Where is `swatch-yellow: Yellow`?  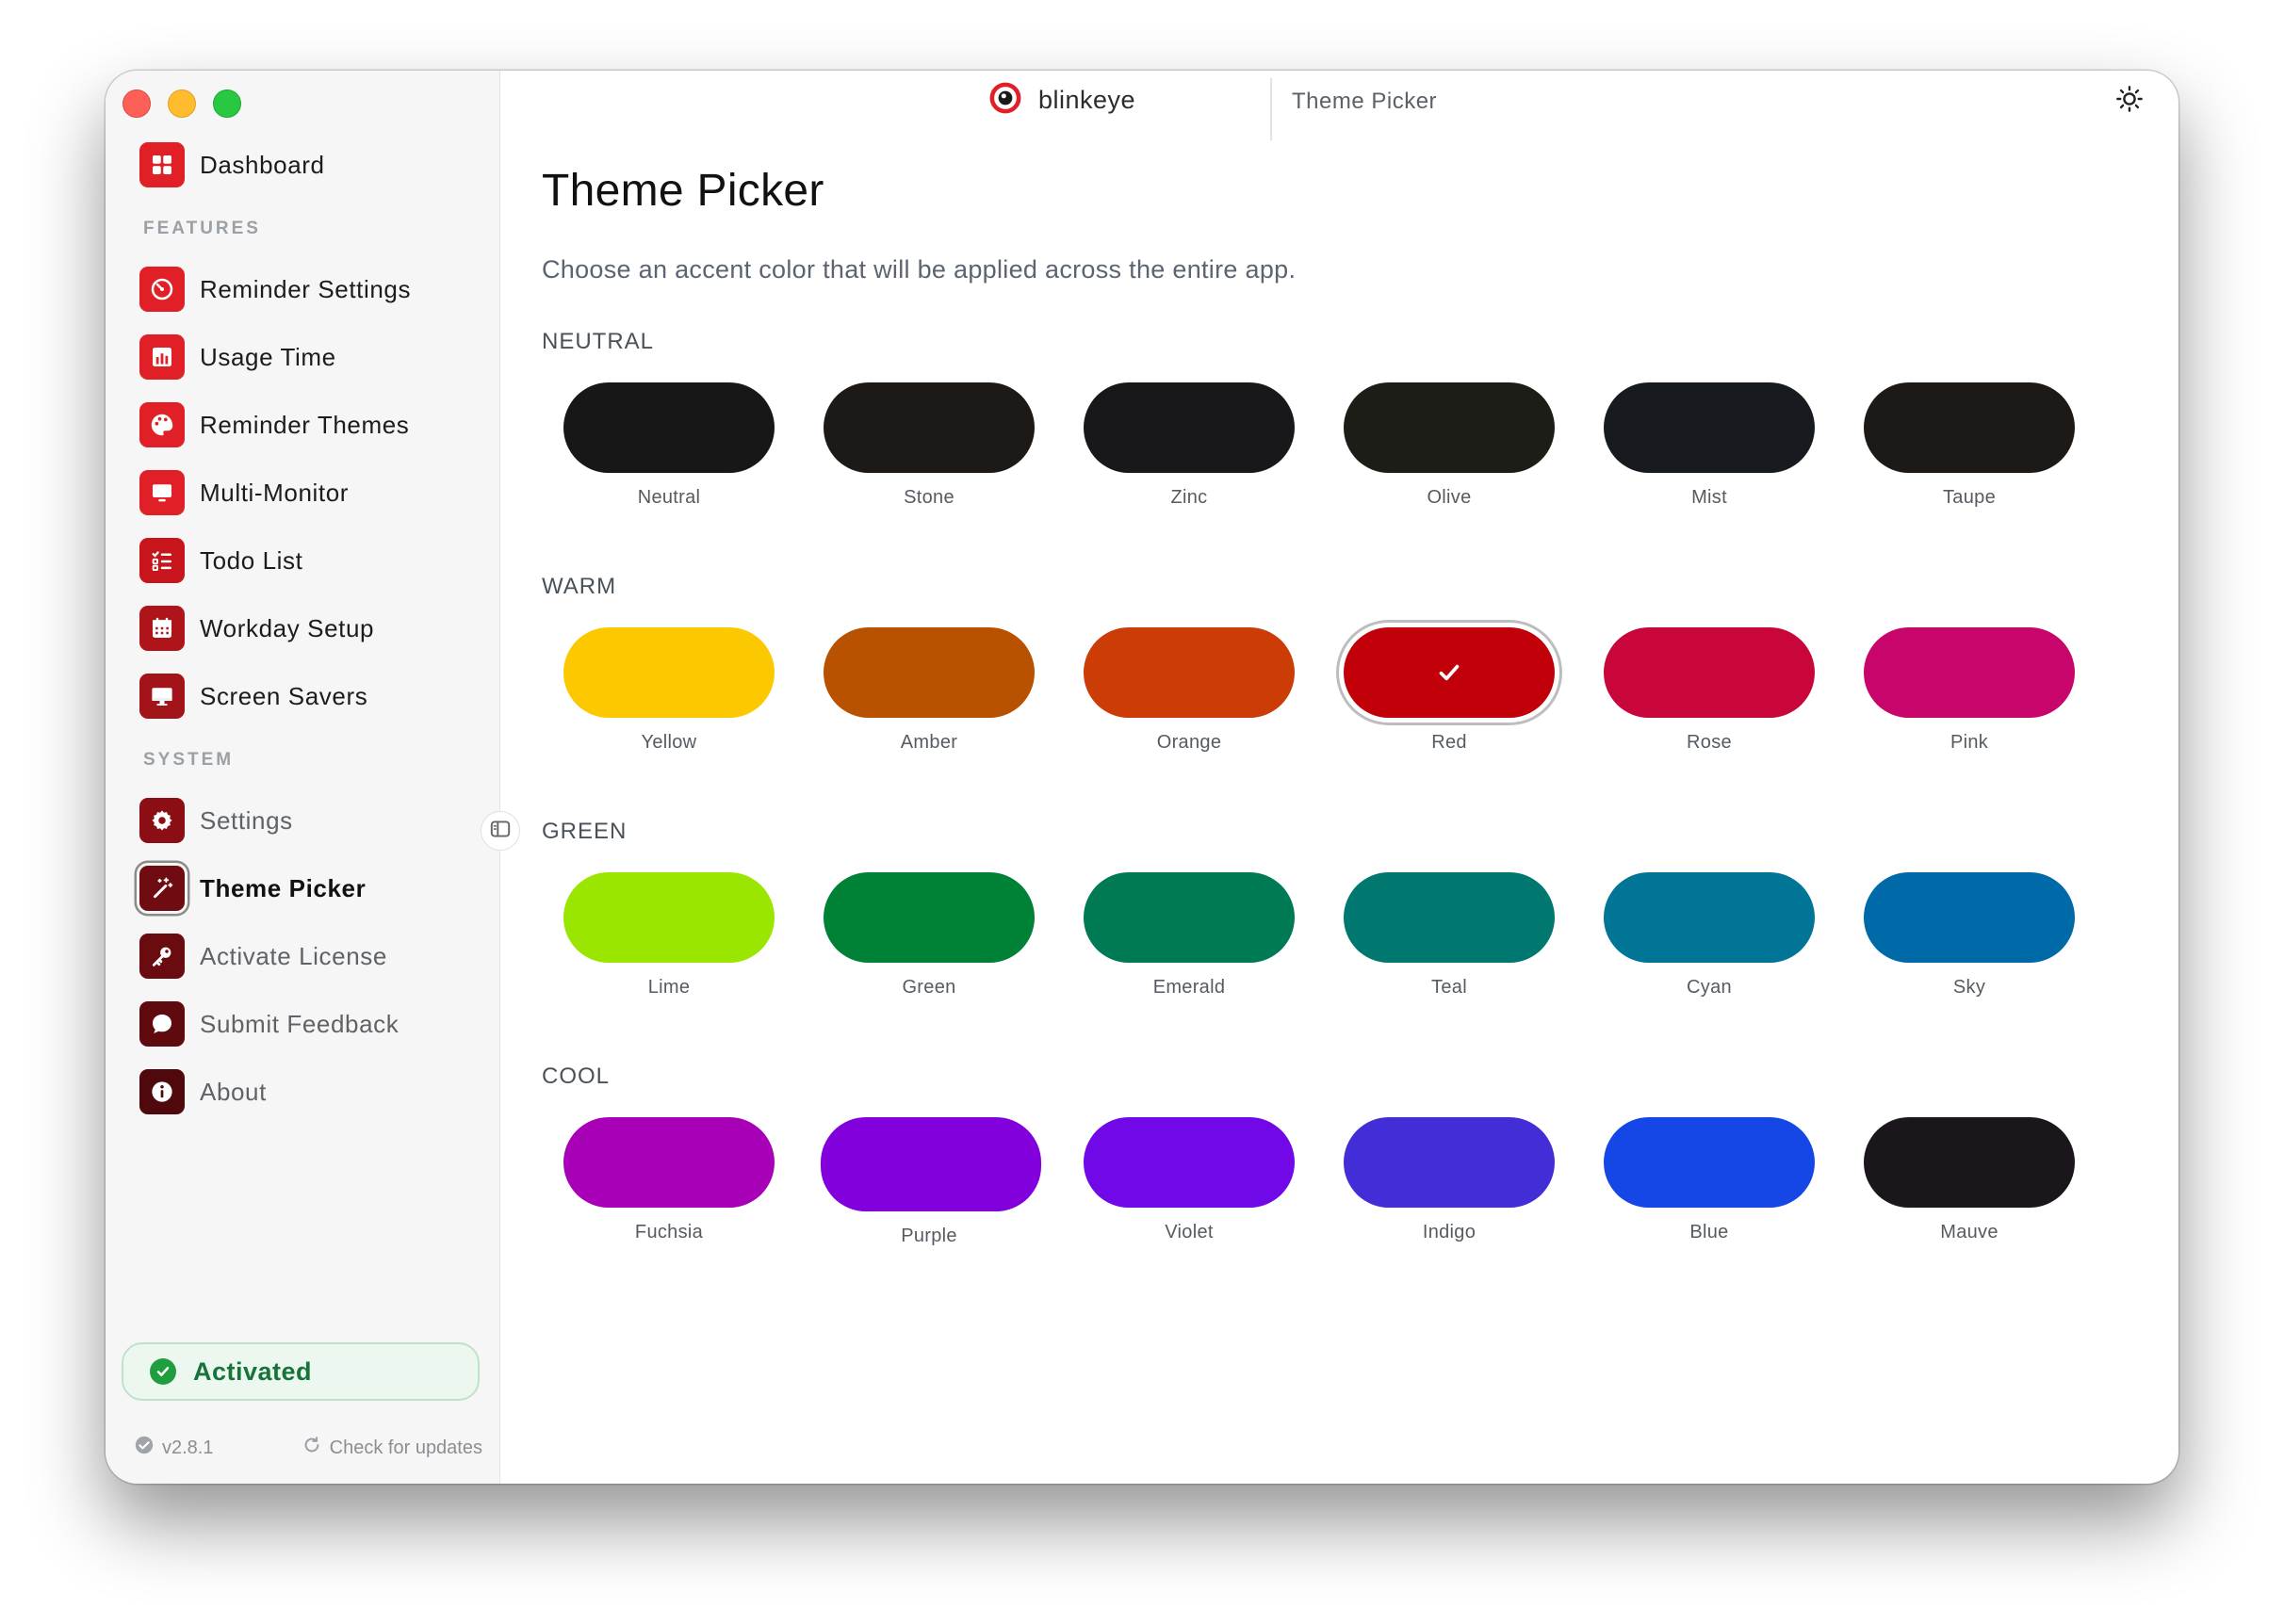
swatch-yellow: Yellow is located at coordinates (669, 690).